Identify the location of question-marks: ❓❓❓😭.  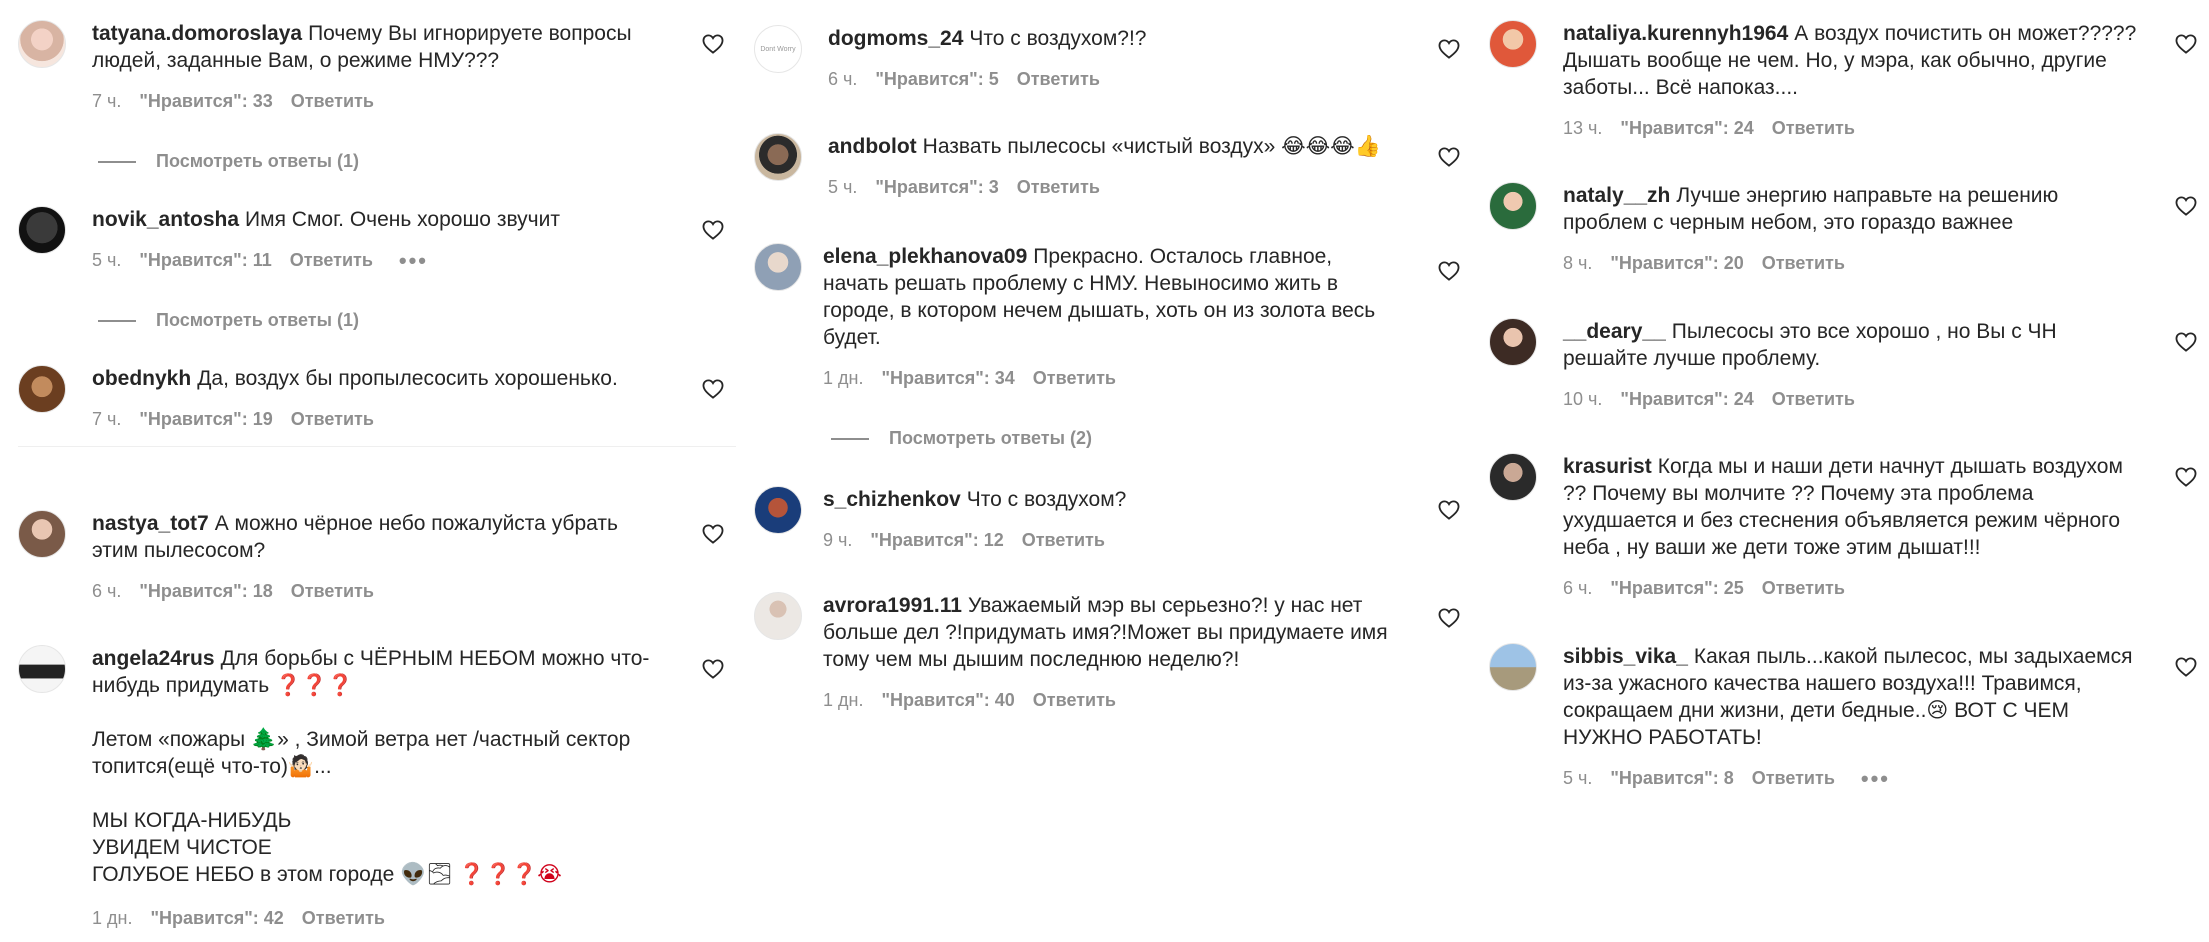
(510, 874).